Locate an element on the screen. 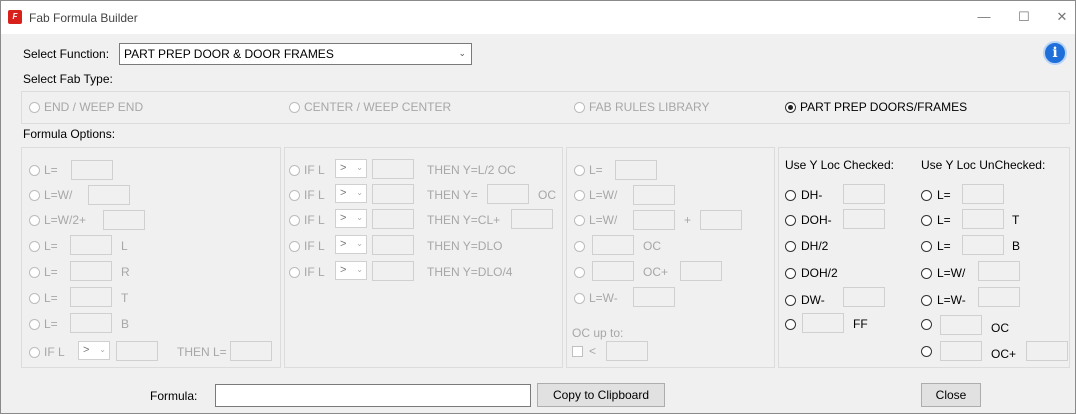 This screenshot has height=414, width=1076. c1-ifl-operator-dropdown: > ⌄ is located at coordinates (94, 350).